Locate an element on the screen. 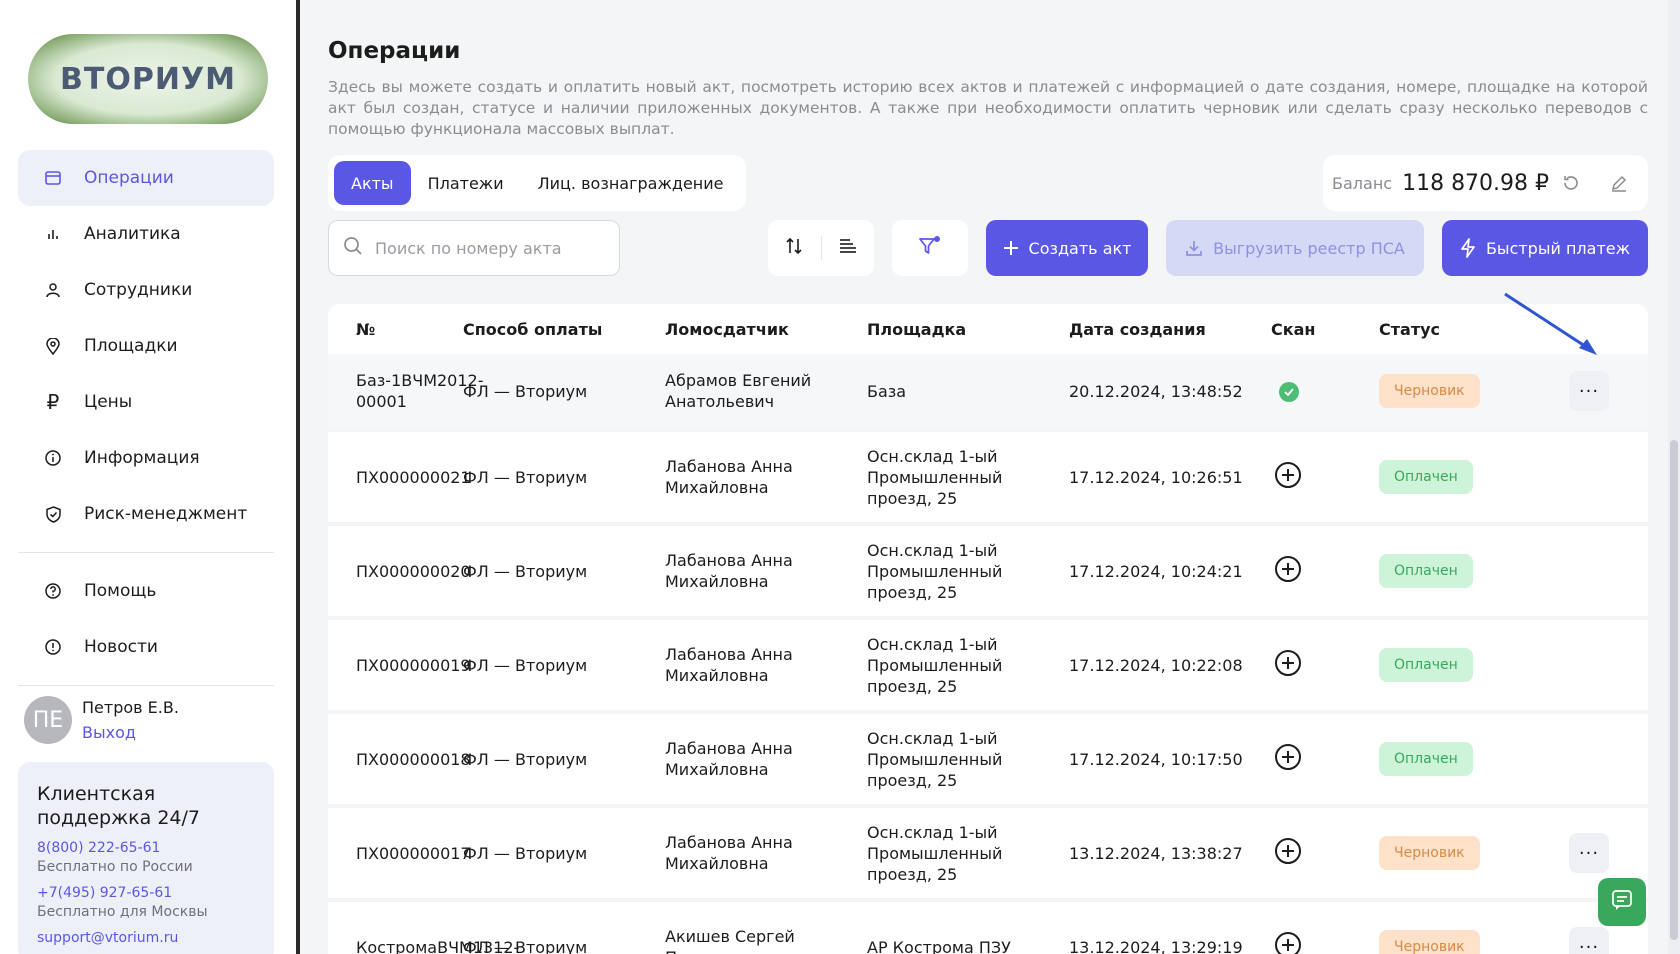 Image resolution: width=1680 pixels, height=954 pixels. support-phone-russia: 8(800) 222-65-61 is located at coordinates (146, 848).